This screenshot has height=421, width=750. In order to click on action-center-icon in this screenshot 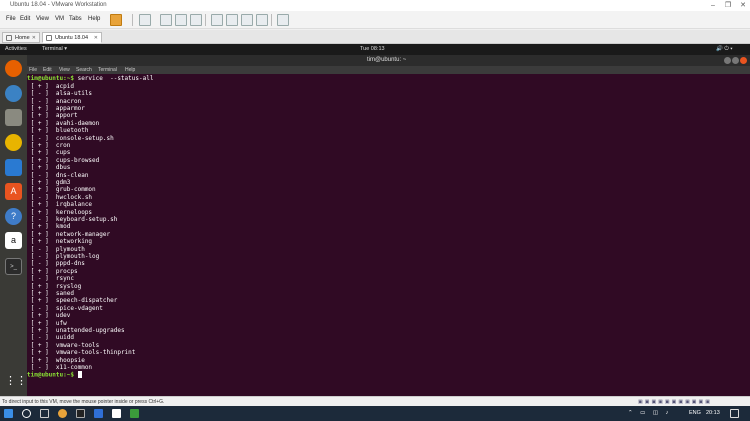, I will do `click(734, 413)`.